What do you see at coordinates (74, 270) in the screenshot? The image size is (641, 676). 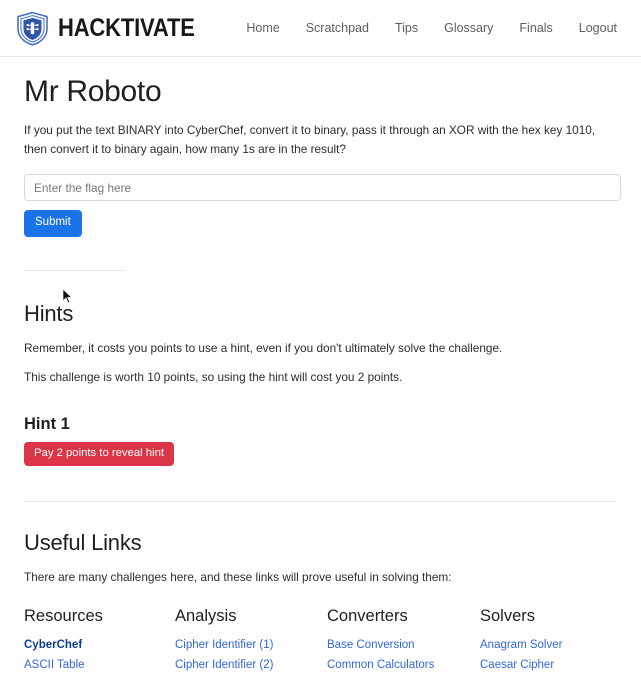 I see `section-divider-short` at bounding box center [74, 270].